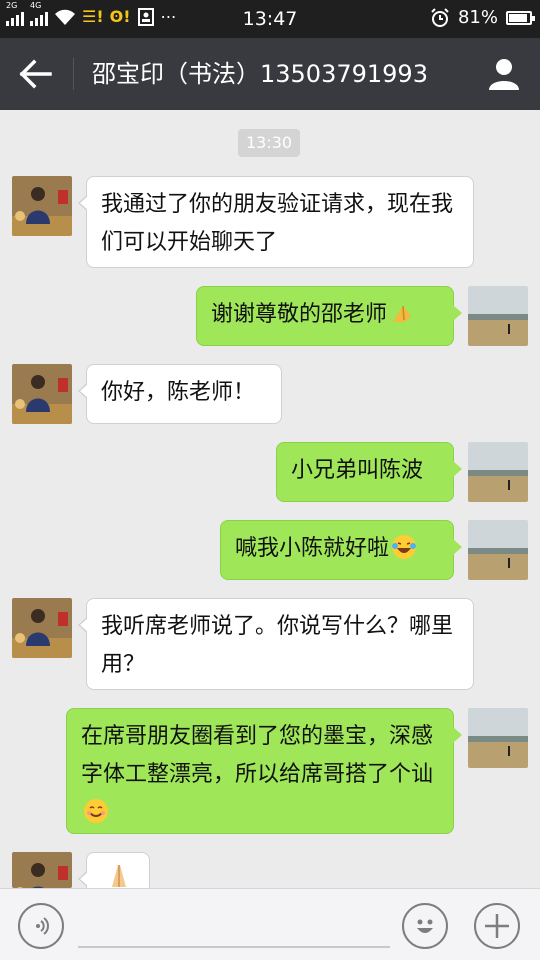  What do you see at coordinates (234, 947) in the screenshot?
I see `message-input` at bounding box center [234, 947].